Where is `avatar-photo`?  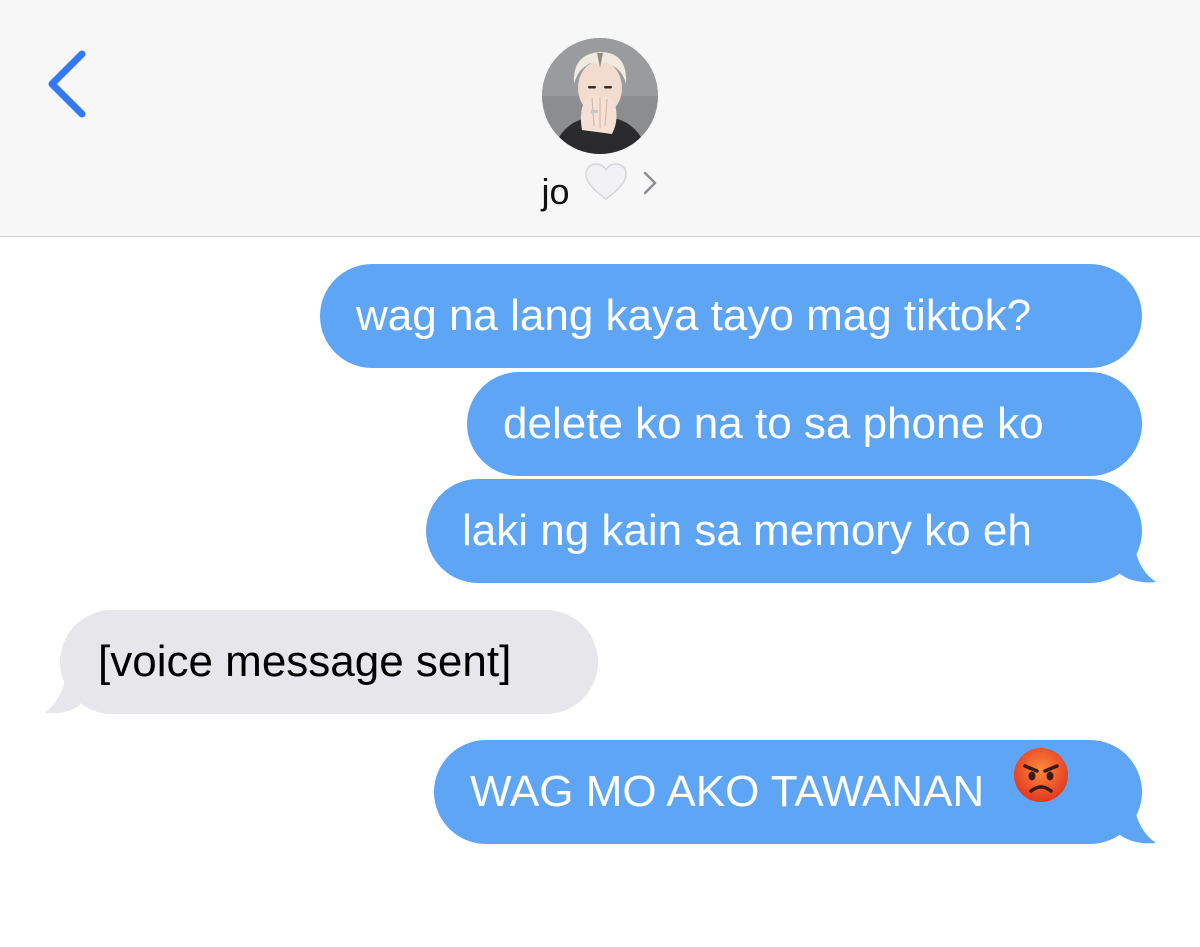 avatar-photo is located at coordinates (600, 96).